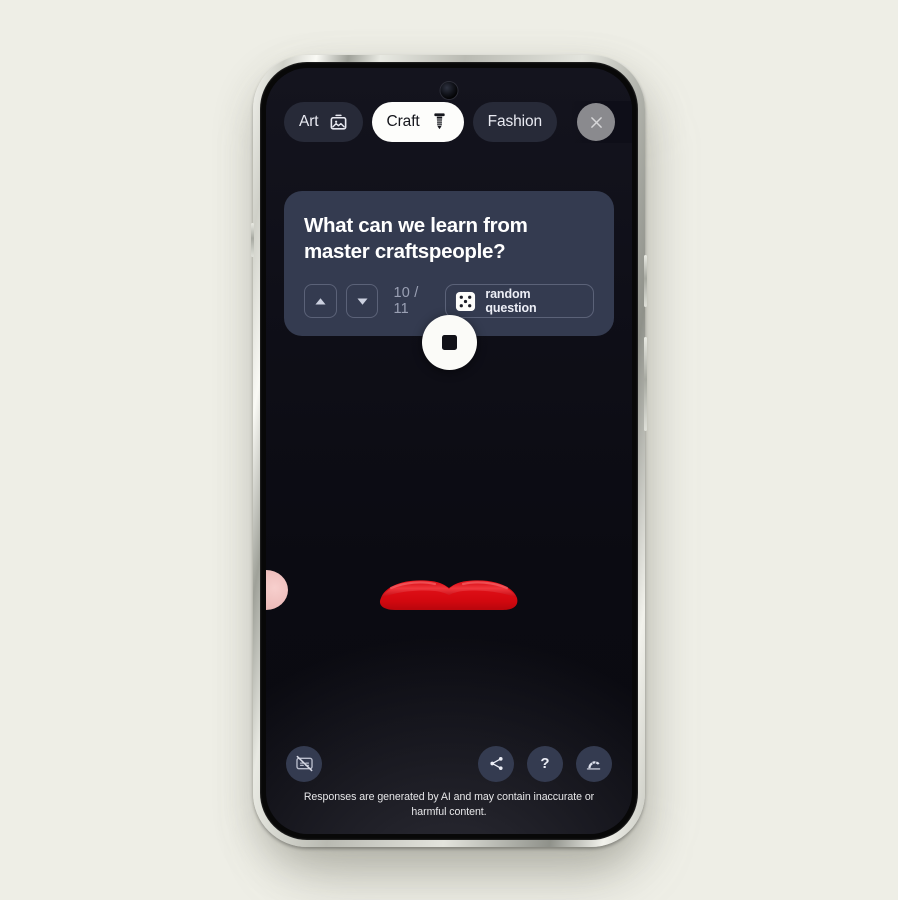 Image resolution: width=898 pixels, height=900 pixels. I want to click on record-button-wrapper, so click(449, 343).